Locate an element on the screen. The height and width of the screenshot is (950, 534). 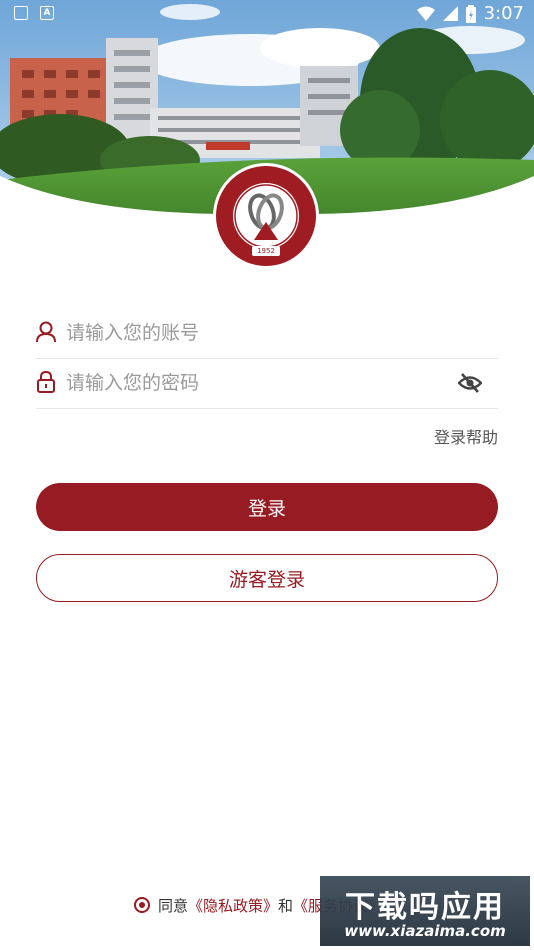
guest-login-button: 游客登录 is located at coordinates (267, 578).